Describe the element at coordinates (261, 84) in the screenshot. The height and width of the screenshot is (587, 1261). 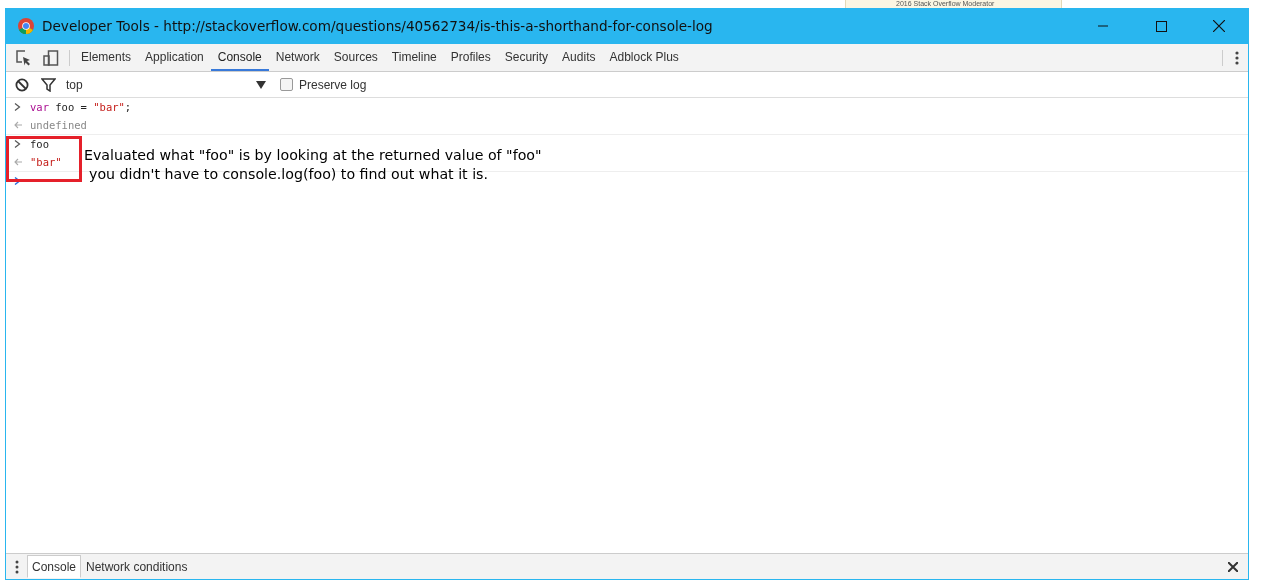
I see `dropdown-triangle-icon` at that location.